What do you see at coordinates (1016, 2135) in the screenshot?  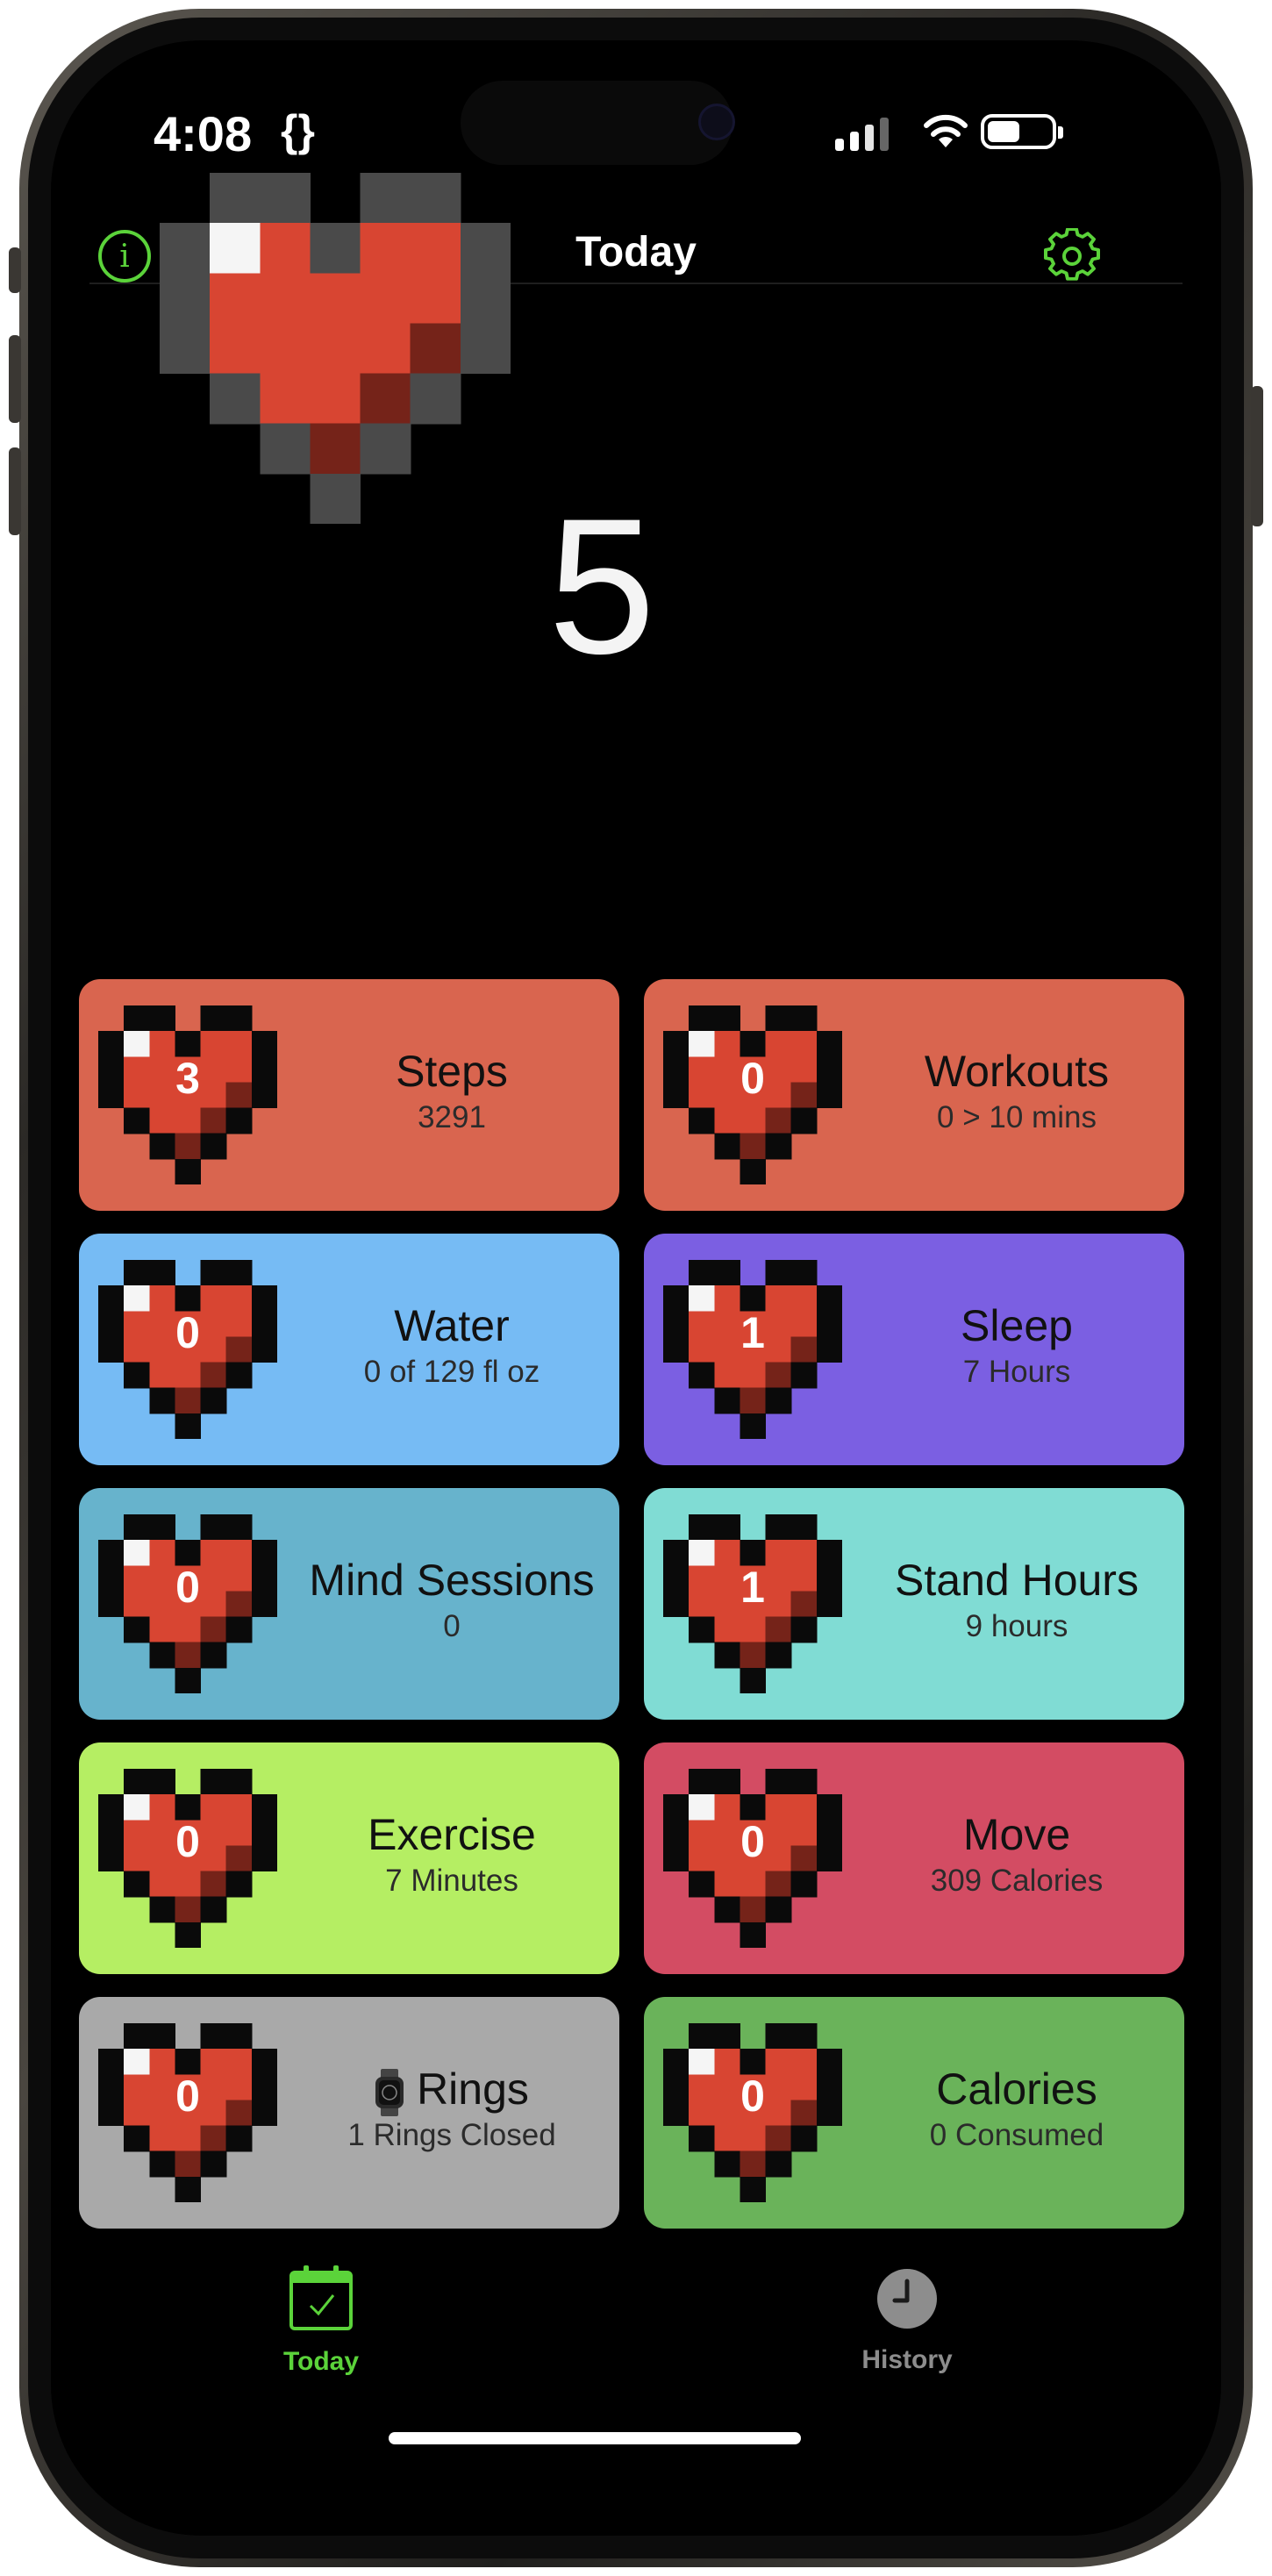 I see `metric-value: 0 Consumed` at bounding box center [1016, 2135].